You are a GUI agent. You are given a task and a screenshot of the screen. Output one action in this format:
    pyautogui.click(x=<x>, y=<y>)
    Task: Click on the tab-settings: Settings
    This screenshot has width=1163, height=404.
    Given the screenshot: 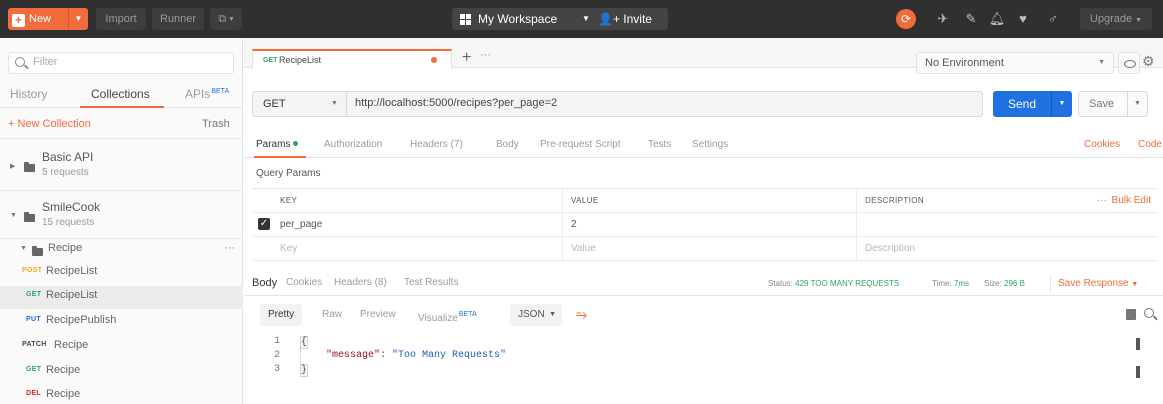 What is the action you would take?
    pyautogui.click(x=710, y=144)
    